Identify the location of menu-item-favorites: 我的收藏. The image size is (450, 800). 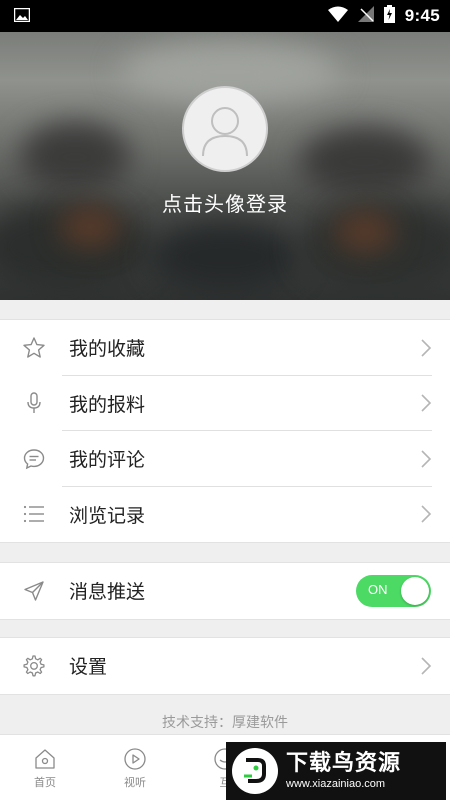
(225, 348).